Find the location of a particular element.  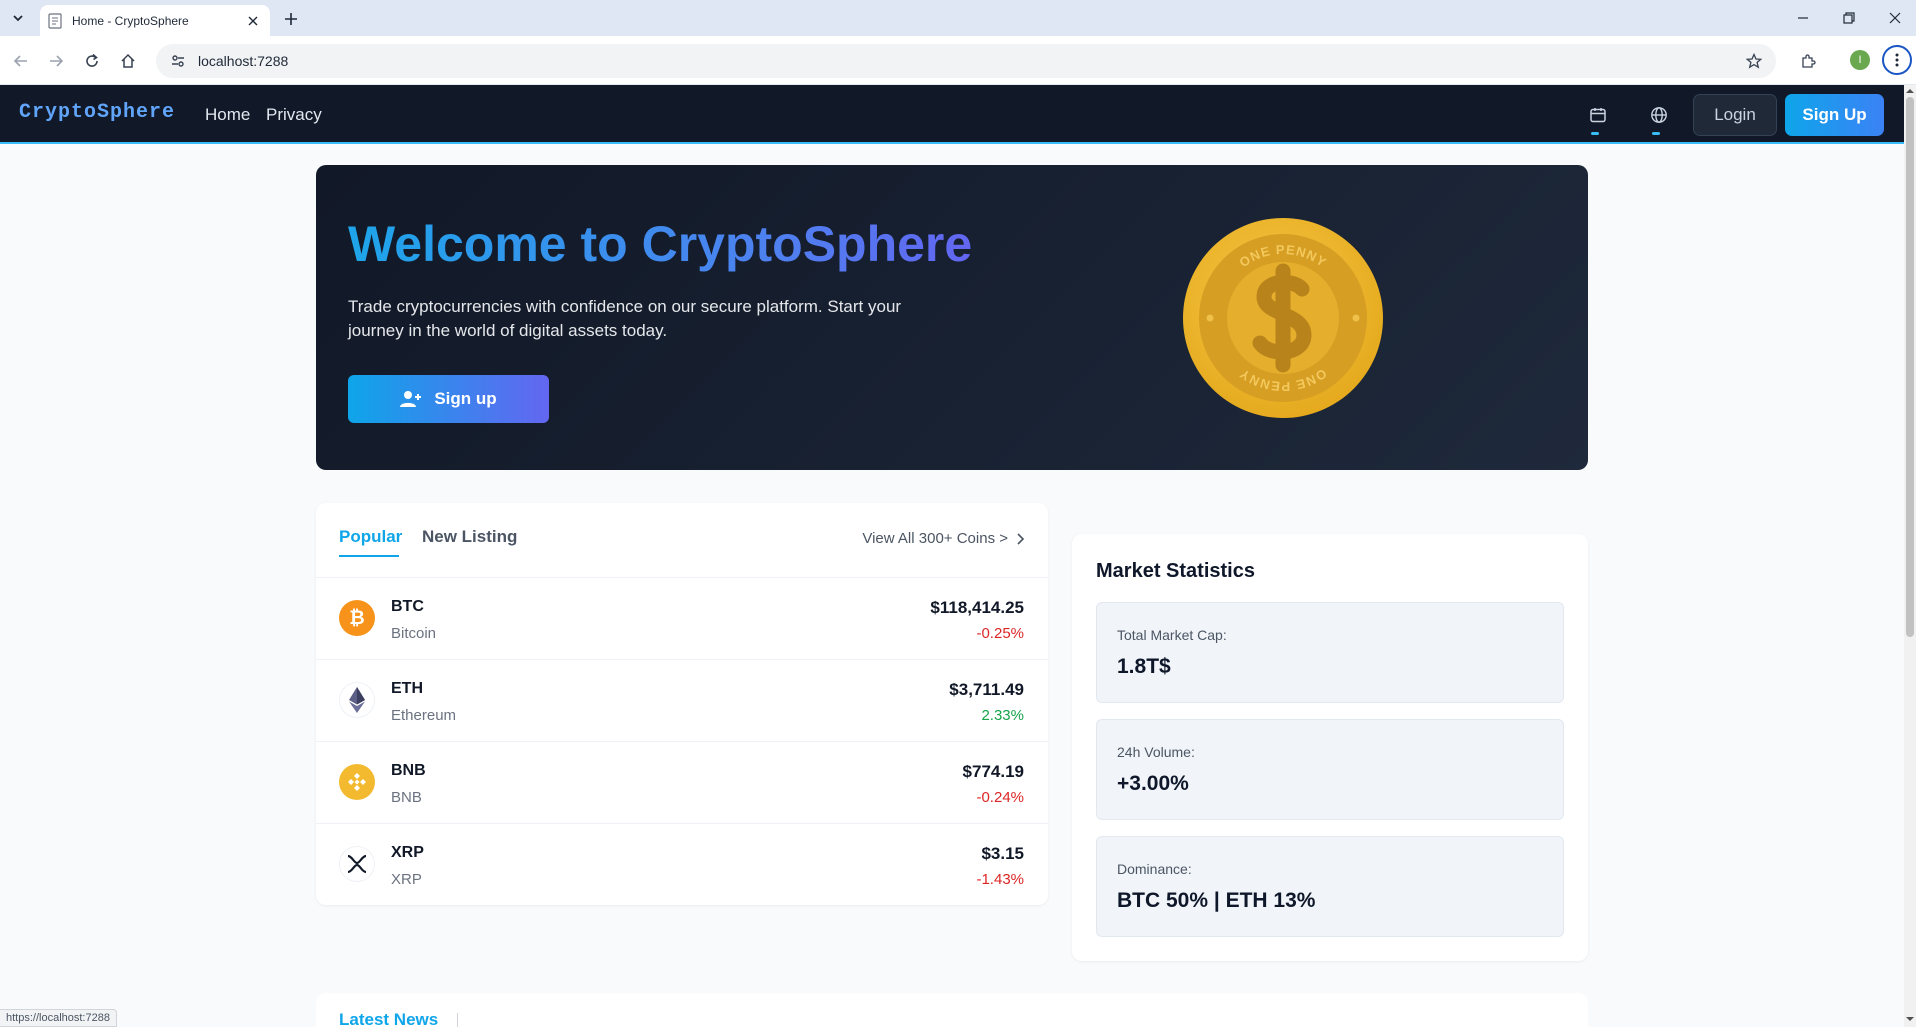

coin-row-eth: ETH Ethereum $3,711.49 2.33% is located at coordinates (682, 701).